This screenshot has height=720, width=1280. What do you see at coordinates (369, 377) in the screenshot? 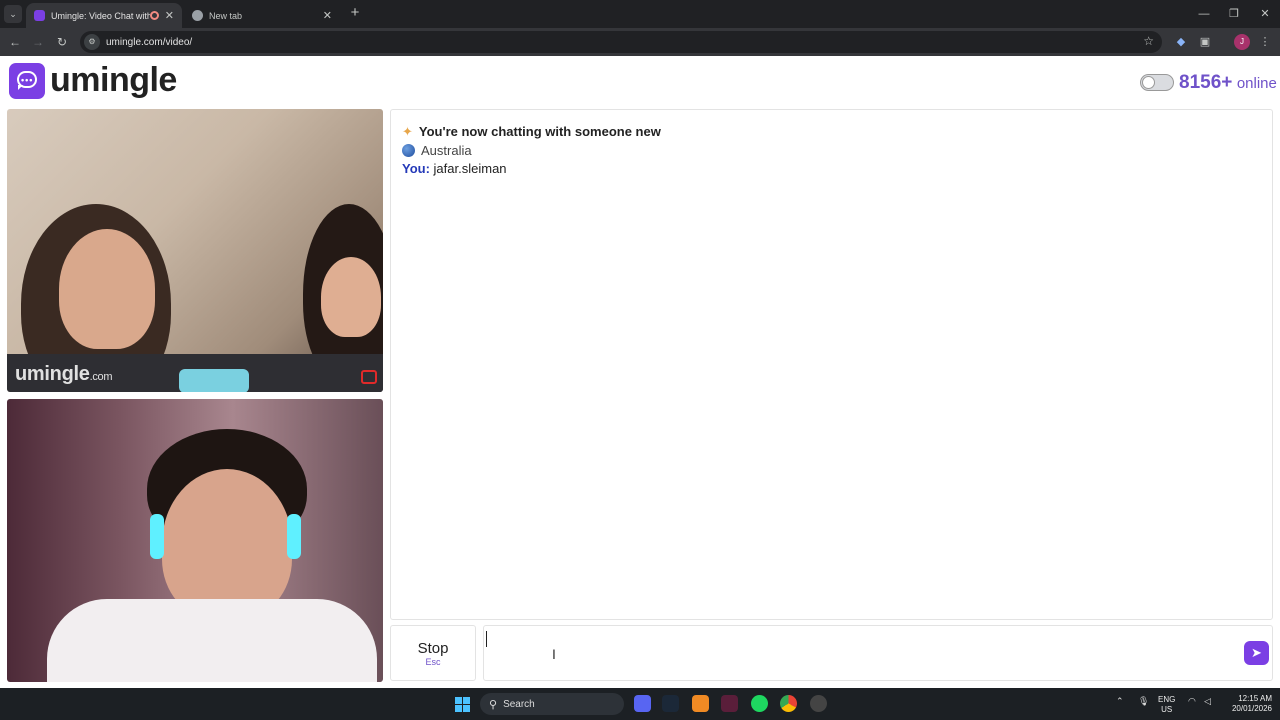
I see `report-flag-icon` at bounding box center [369, 377].